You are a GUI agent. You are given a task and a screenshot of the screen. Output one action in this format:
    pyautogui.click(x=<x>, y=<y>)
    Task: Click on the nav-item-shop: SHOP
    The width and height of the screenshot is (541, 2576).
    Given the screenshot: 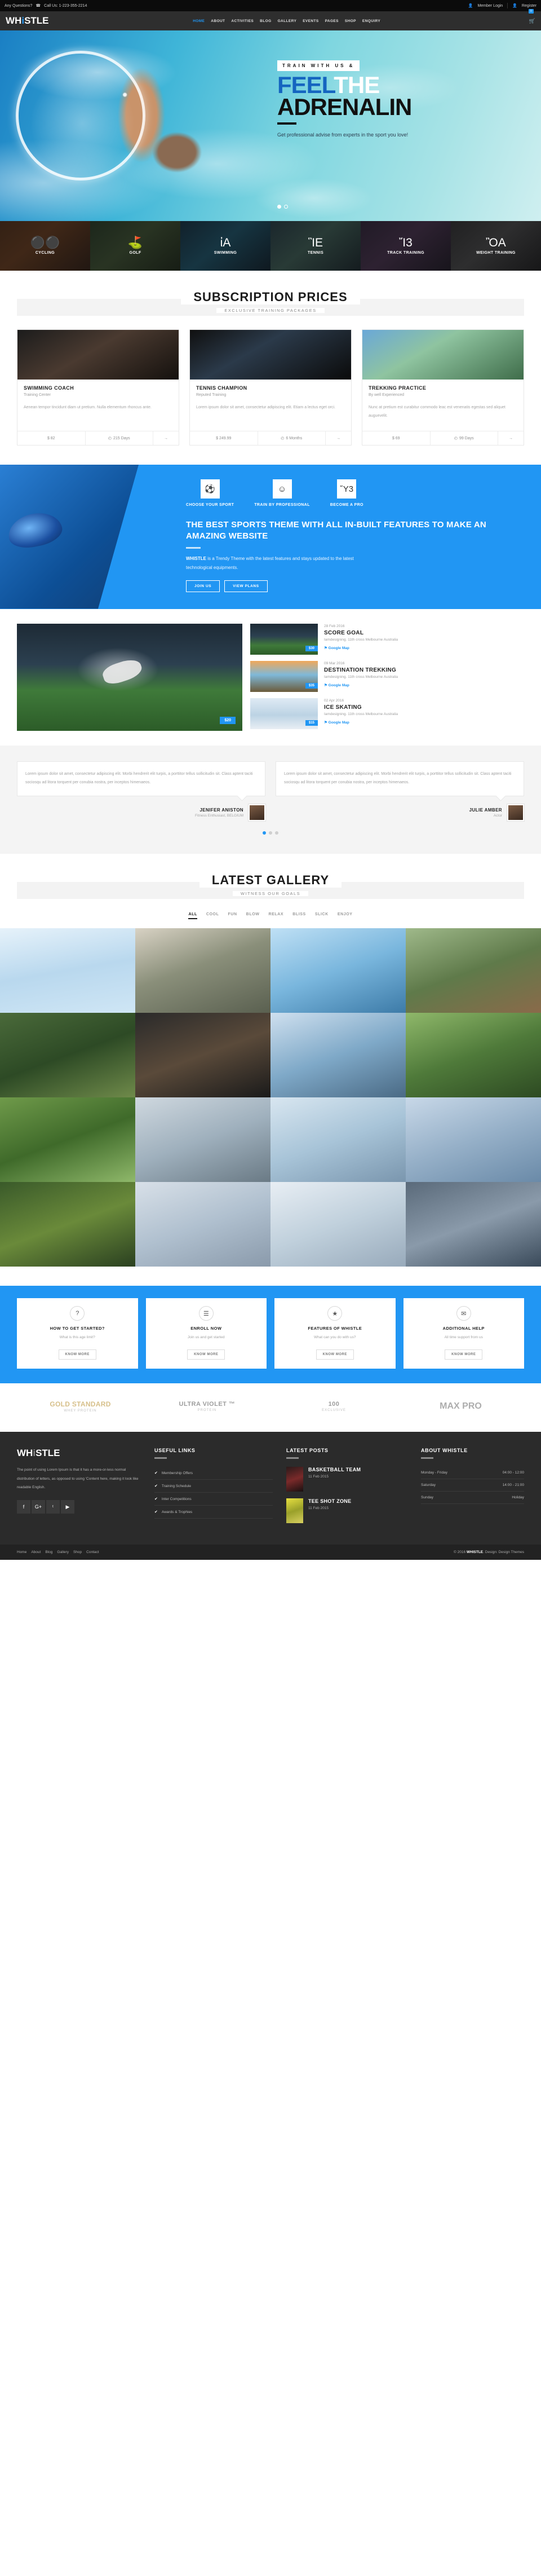 What is the action you would take?
    pyautogui.click(x=350, y=21)
    